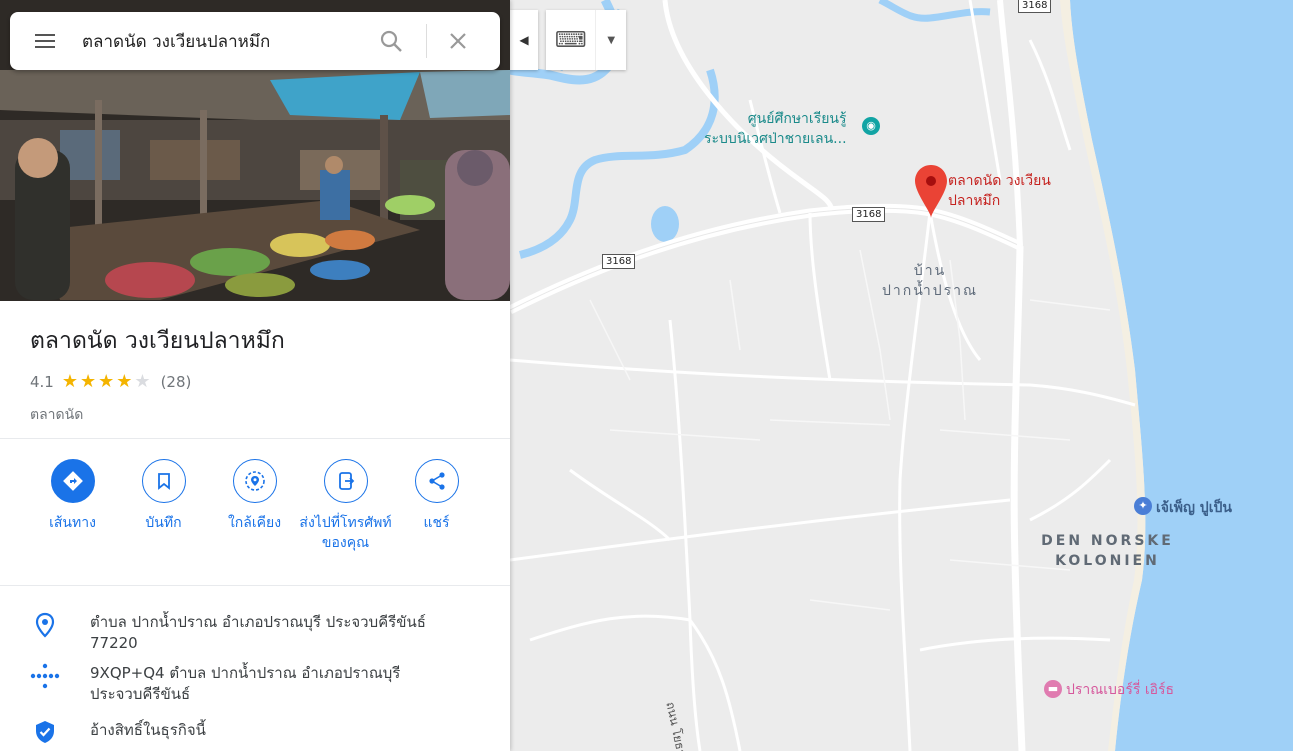 Image resolution: width=1293 pixels, height=751 pixels. I want to click on claim-business-text: อ้างสิทธิ์ในธุรกิจนี้, so click(148, 730).